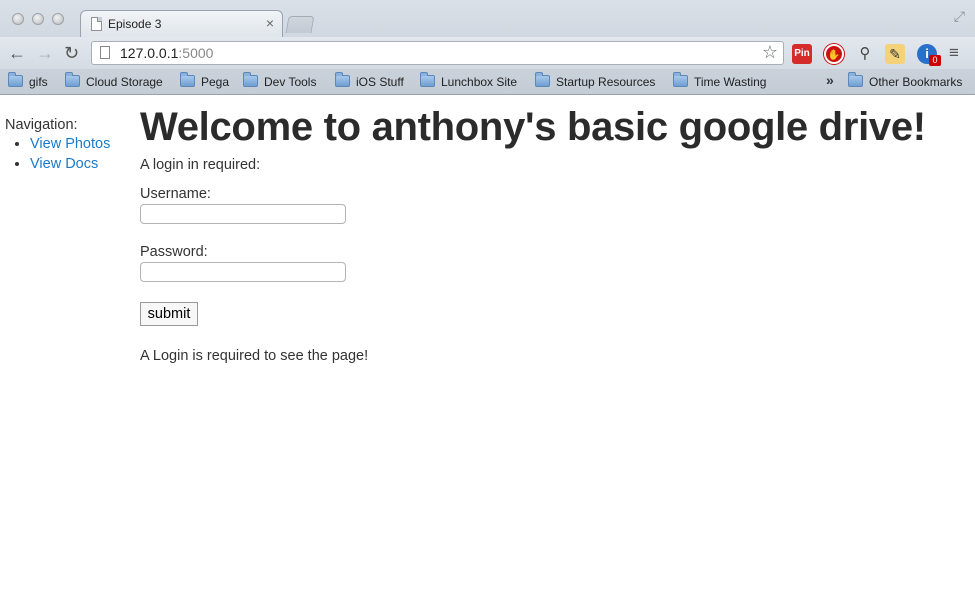 The image size is (975, 603). I want to click on pinterest-extension-icon: Pin, so click(802, 54).